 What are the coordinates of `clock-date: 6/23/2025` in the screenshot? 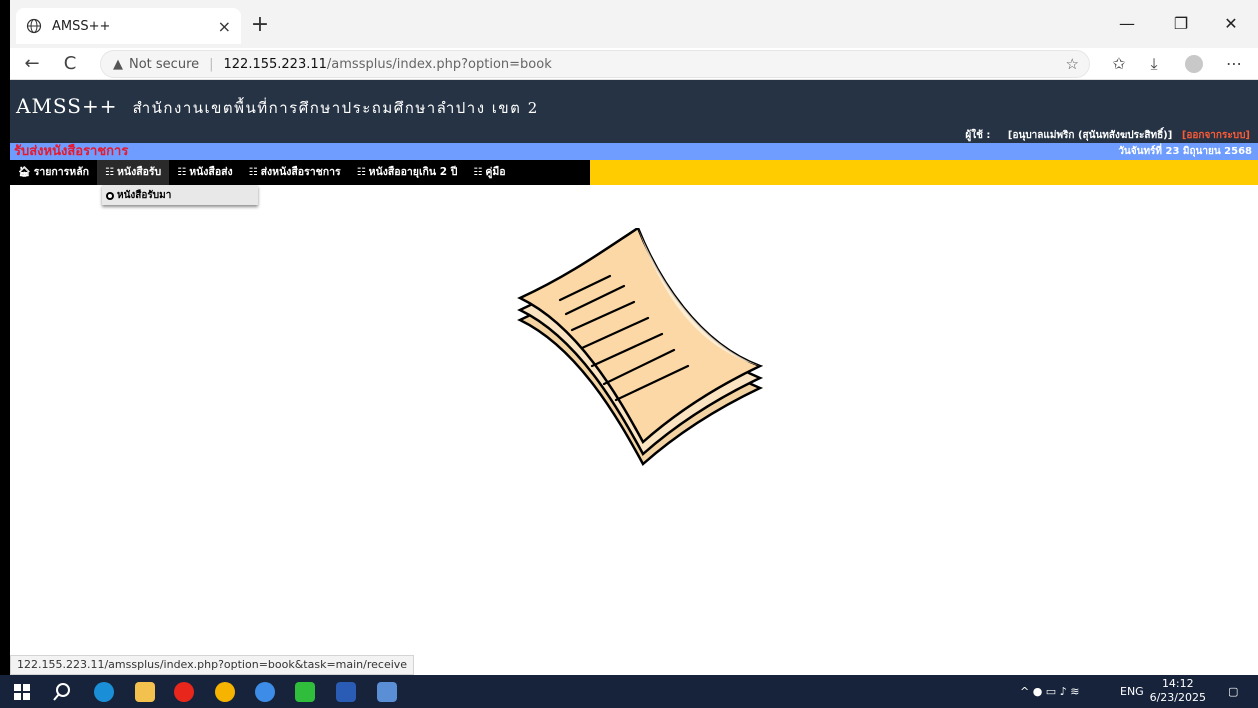 It's located at (1177, 697).